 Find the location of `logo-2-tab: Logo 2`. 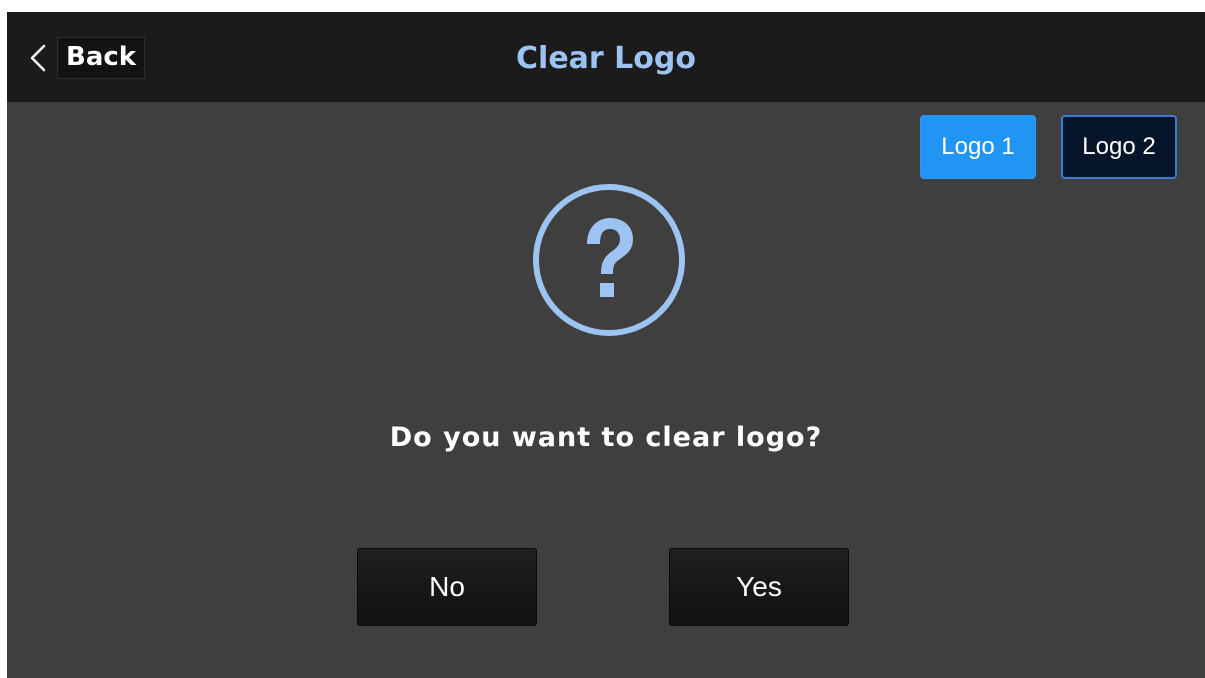

logo-2-tab: Logo 2 is located at coordinates (1119, 147).